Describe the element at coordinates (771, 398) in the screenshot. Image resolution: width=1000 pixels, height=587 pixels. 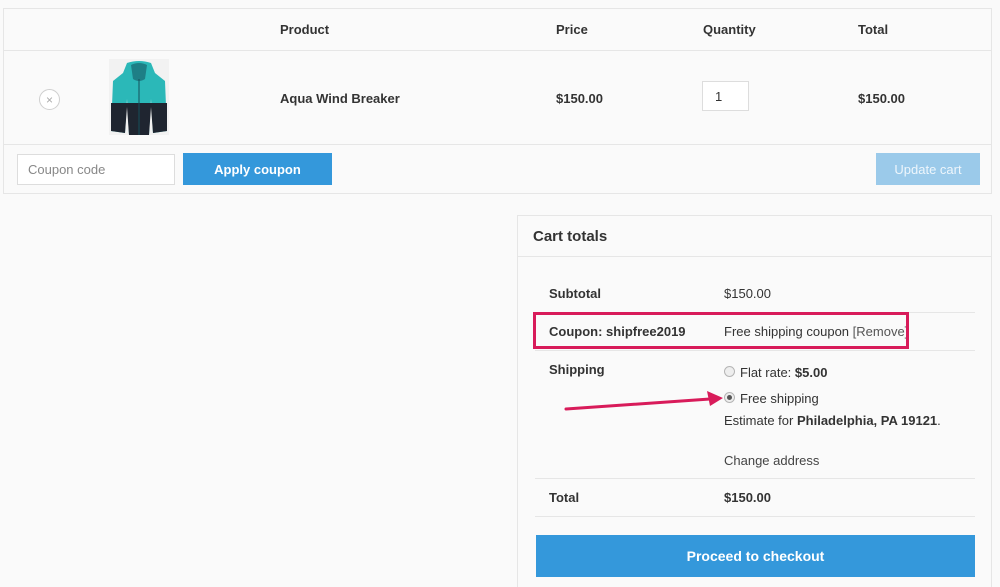
I see `shipping-option-free: Free shipping` at that location.